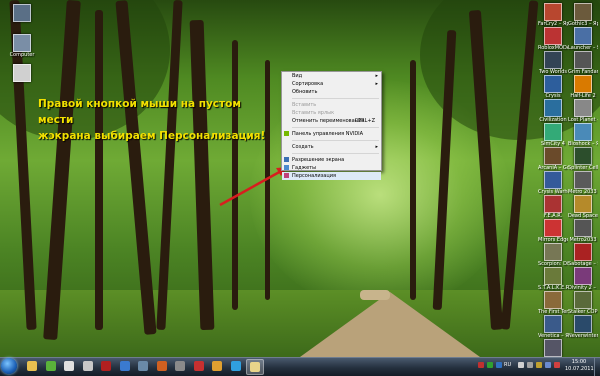  Describe the element at coordinates (530, 365) in the screenshot. I see `volume-icon` at that location.